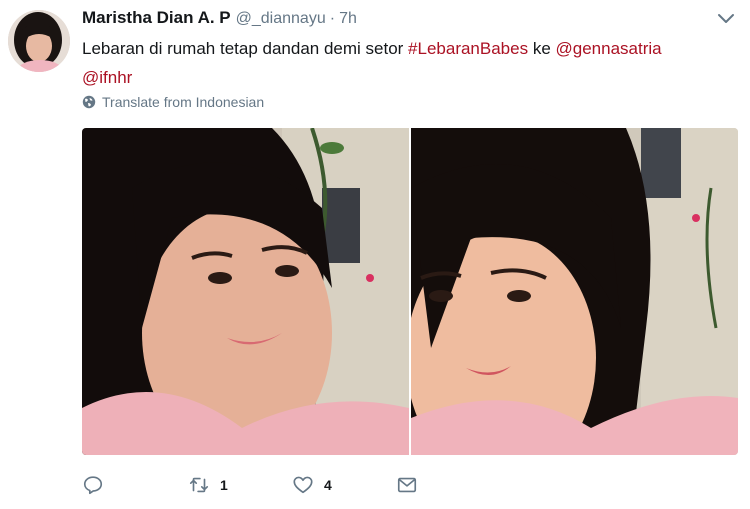 This screenshot has height=509, width=750. I want to click on chevron-down-icon, so click(726, 19).